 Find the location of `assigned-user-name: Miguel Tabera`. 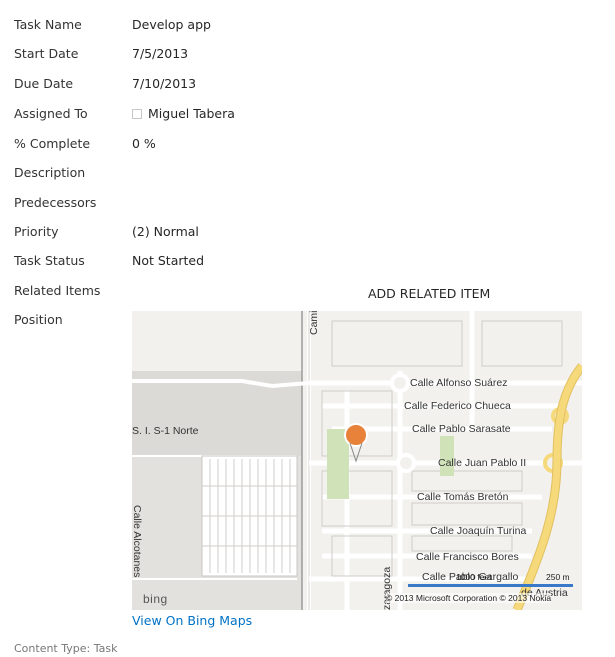

assigned-user-name: Miguel Tabera is located at coordinates (191, 113).